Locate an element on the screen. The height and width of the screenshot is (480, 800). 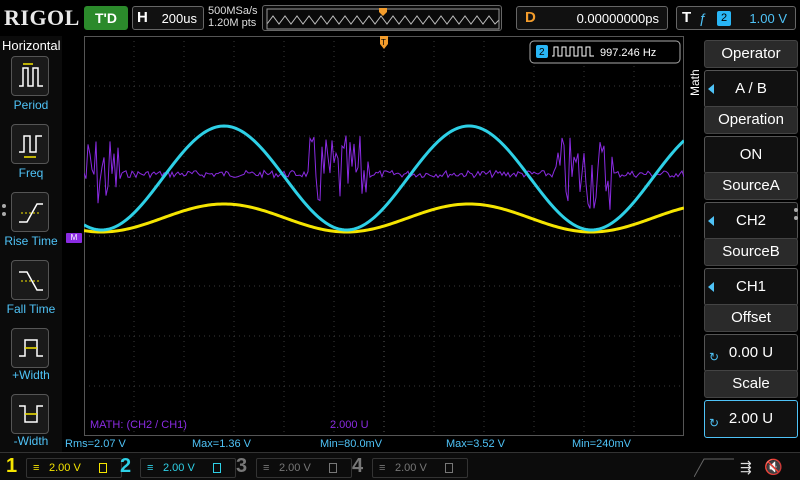
channel-2-number: 2 is located at coordinates (126, 466).